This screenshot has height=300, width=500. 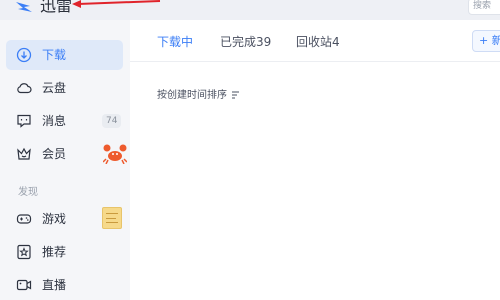 I want to click on sidebar-item-label: 游戏, so click(x=54, y=219).